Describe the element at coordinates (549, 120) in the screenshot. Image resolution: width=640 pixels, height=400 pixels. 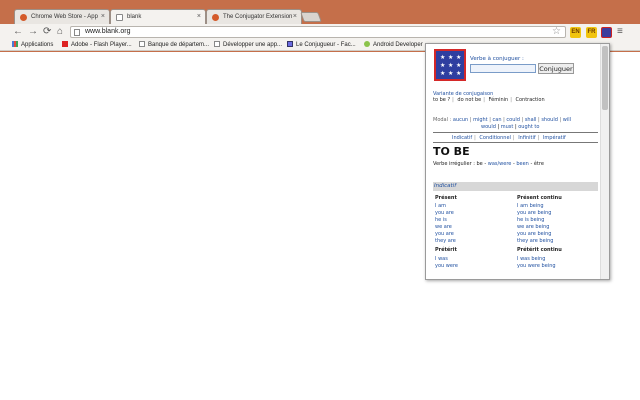
I see `modal-should: should` at that location.